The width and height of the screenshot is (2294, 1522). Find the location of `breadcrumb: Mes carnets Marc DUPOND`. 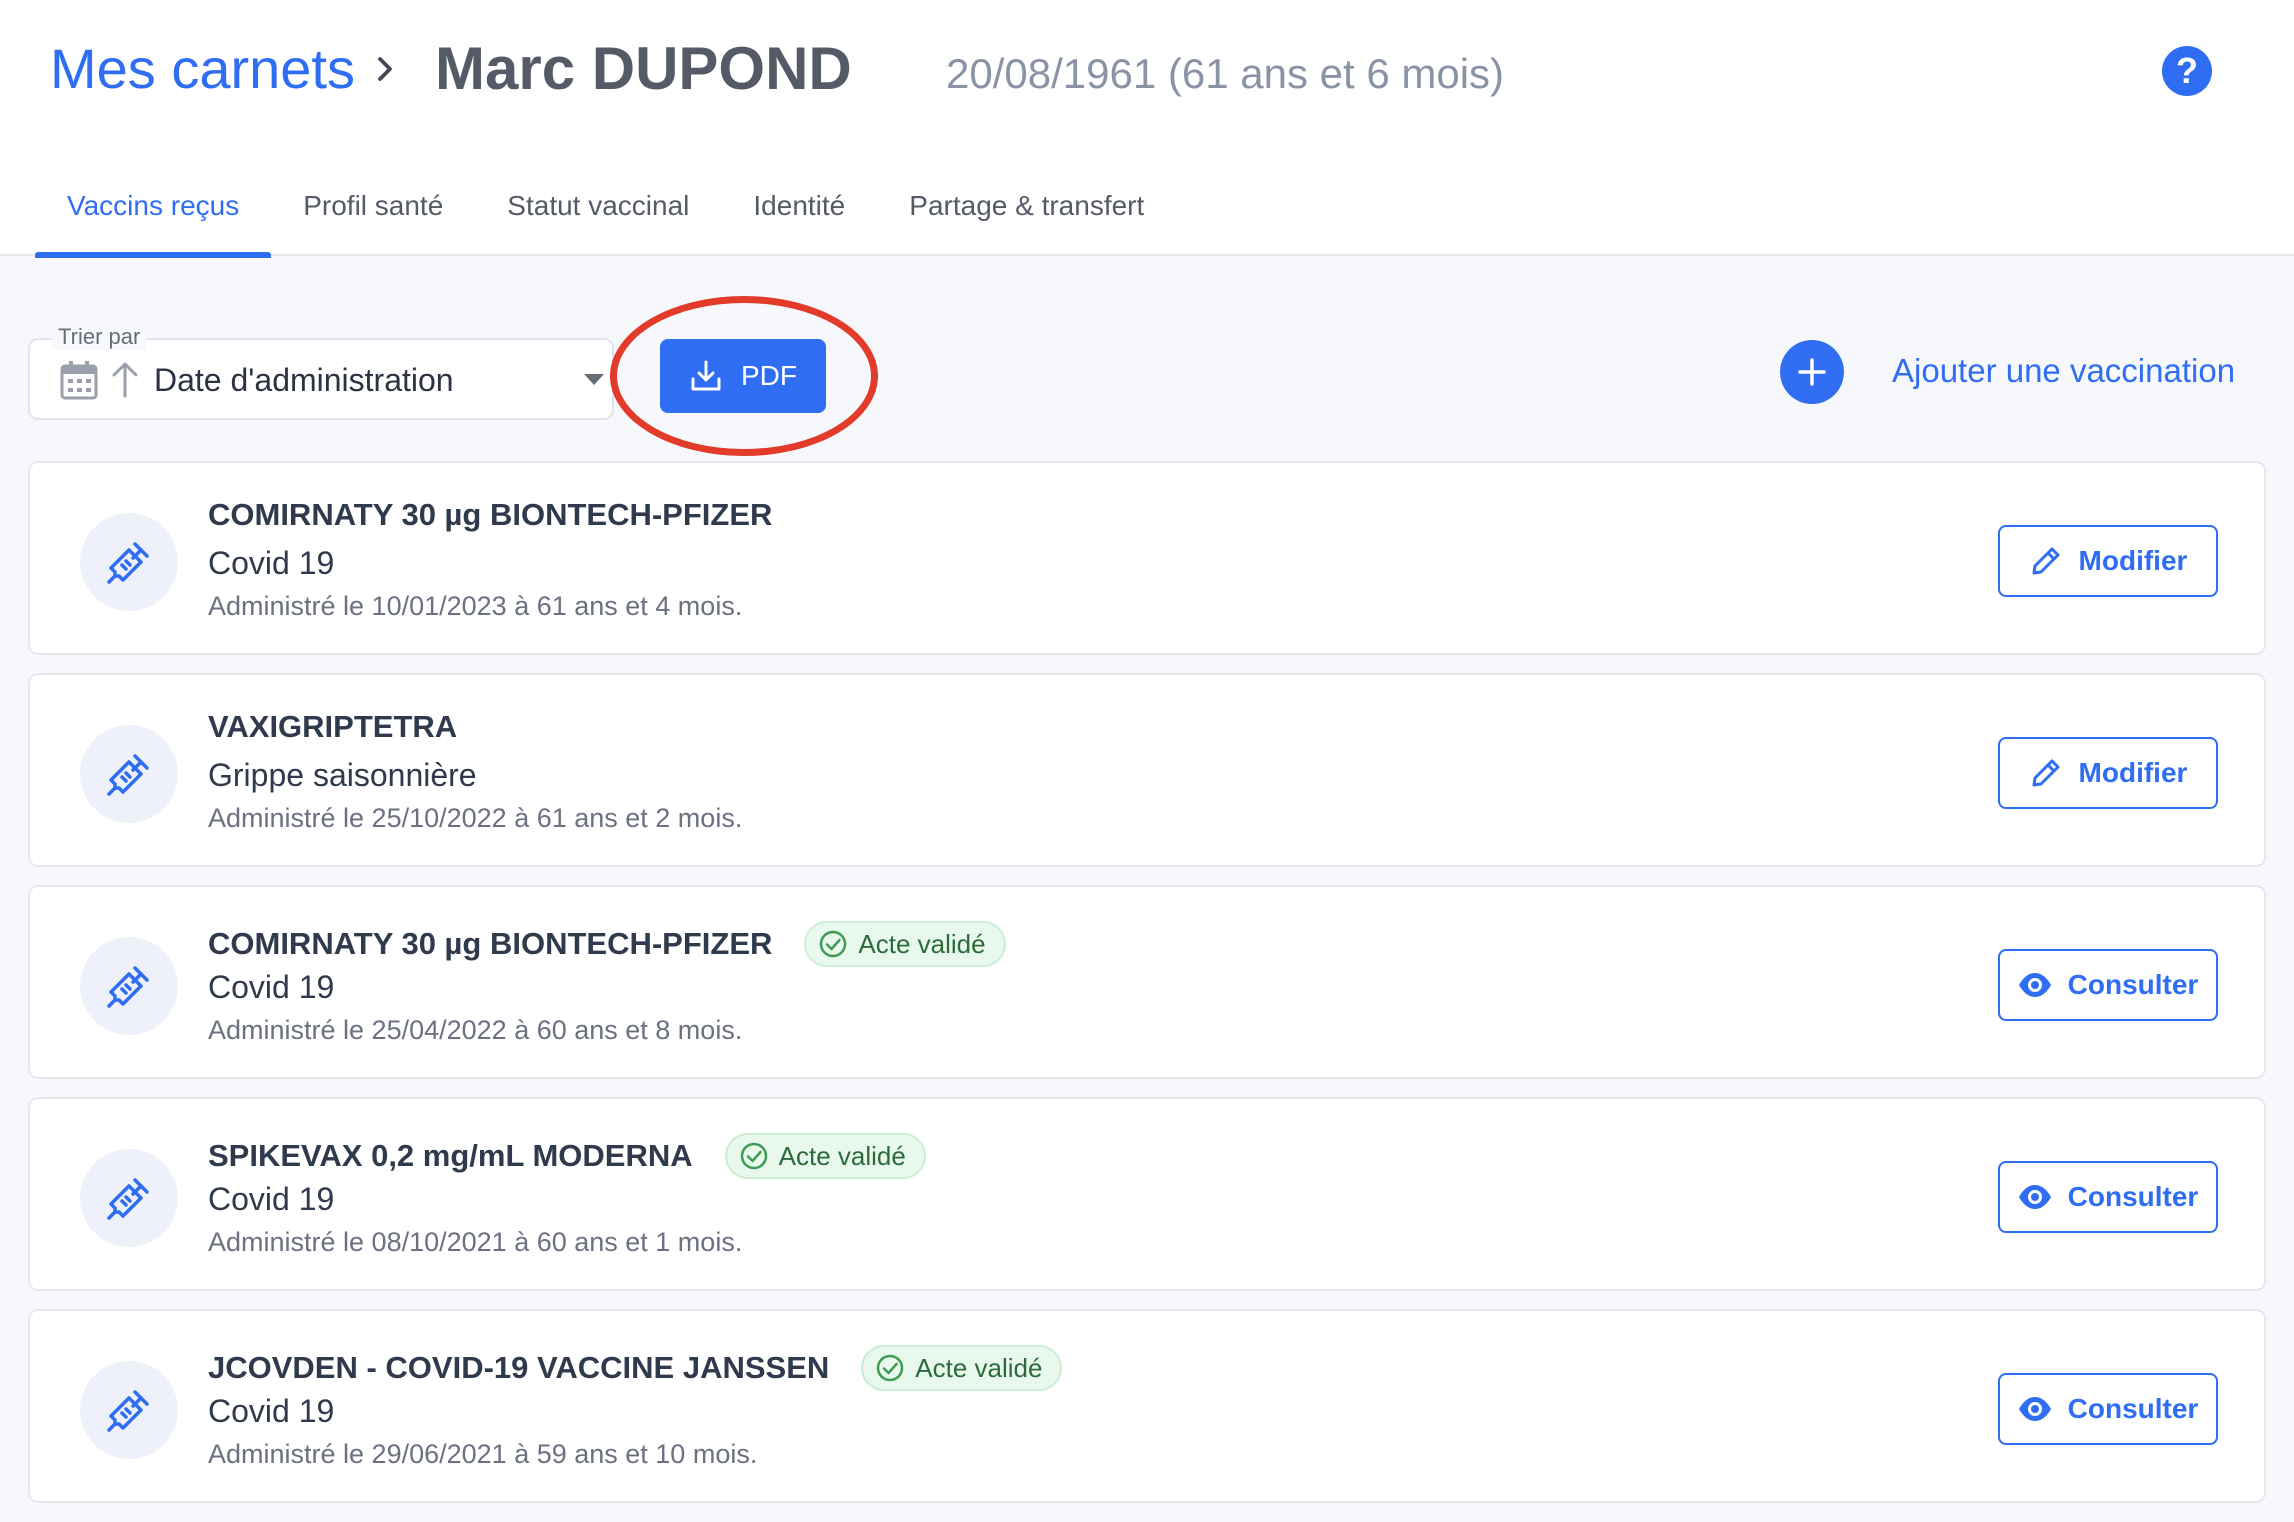

breadcrumb: Mes carnets Marc DUPOND is located at coordinates (451, 68).